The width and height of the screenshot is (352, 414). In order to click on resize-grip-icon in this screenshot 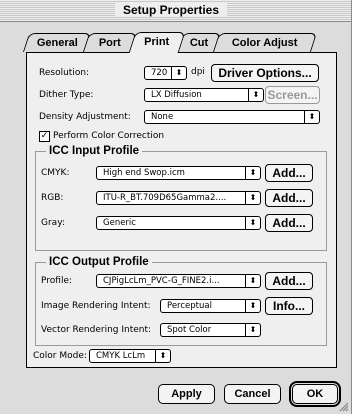, I will do `click(343, 406)`.